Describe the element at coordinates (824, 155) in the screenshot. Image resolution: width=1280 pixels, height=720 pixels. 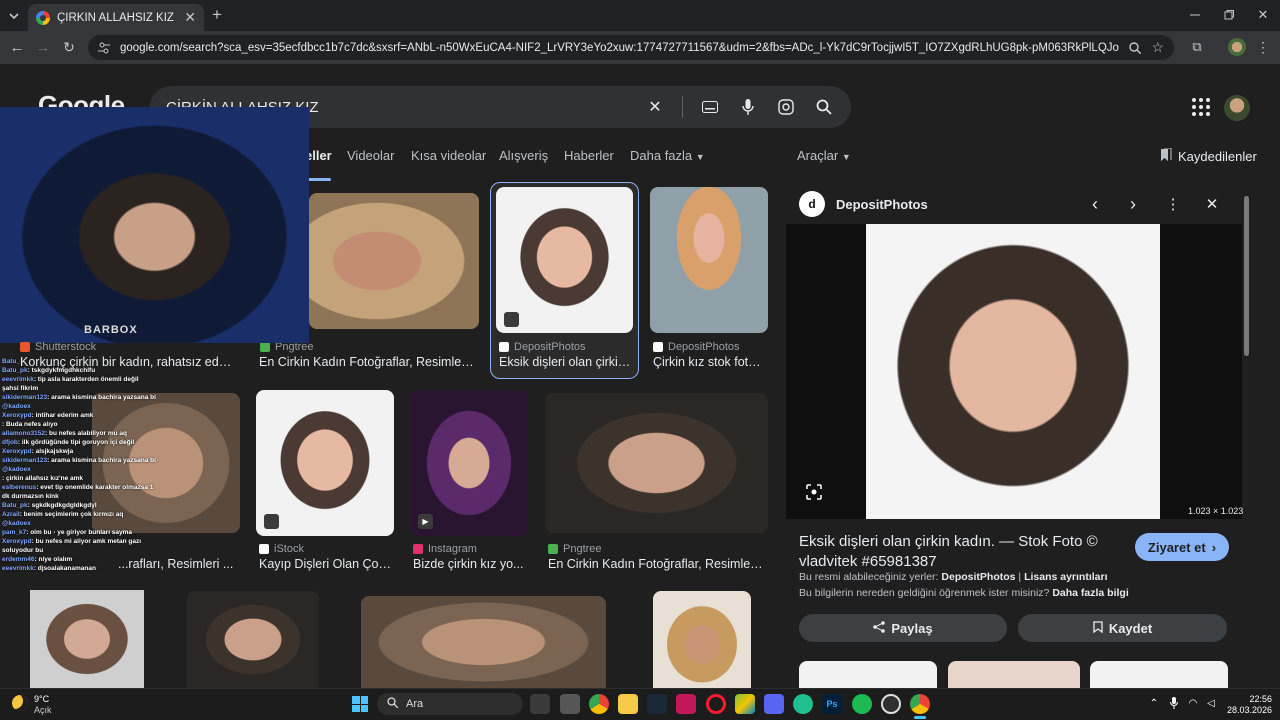
I see `tools-button: Araçlar ▼` at that location.